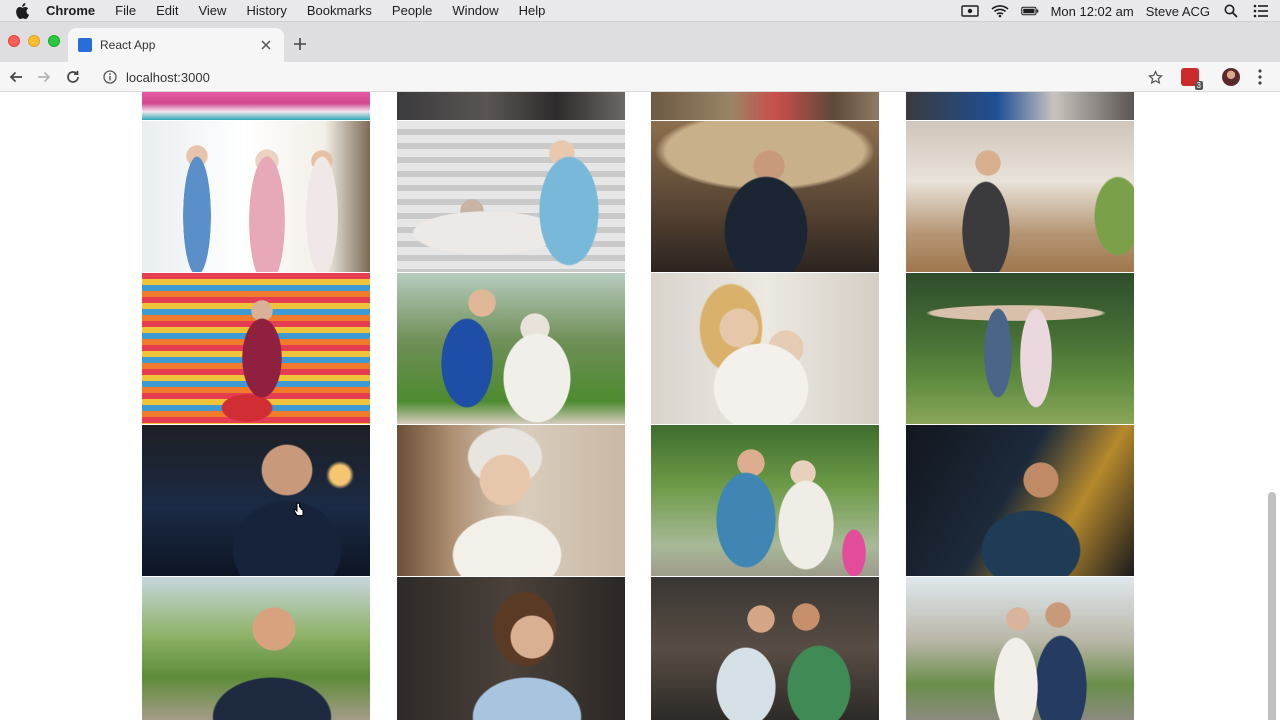 This screenshot has height=720, width=1280. I want to click on wifi-icon, so click(1000, 11).